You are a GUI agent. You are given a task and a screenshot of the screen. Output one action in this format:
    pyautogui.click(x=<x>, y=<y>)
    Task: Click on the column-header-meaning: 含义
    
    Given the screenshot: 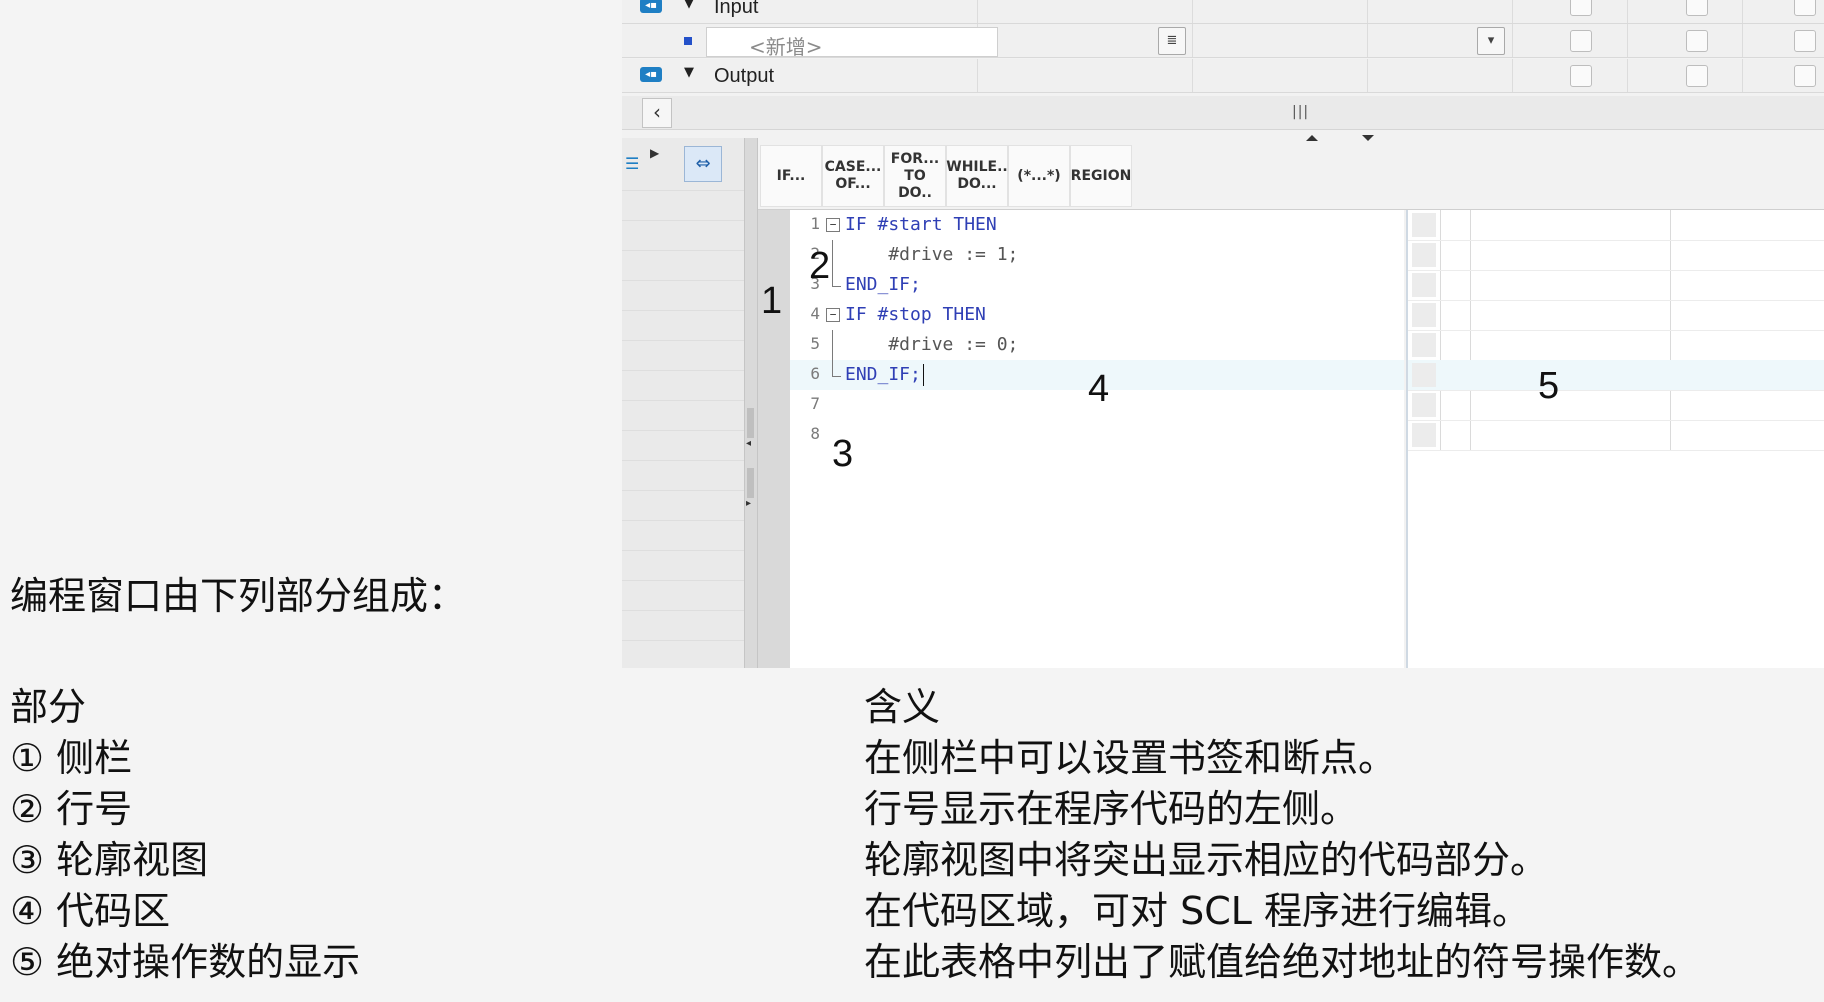 What is the action you would take?
    pyautogui.click(x=902, y=707)
    